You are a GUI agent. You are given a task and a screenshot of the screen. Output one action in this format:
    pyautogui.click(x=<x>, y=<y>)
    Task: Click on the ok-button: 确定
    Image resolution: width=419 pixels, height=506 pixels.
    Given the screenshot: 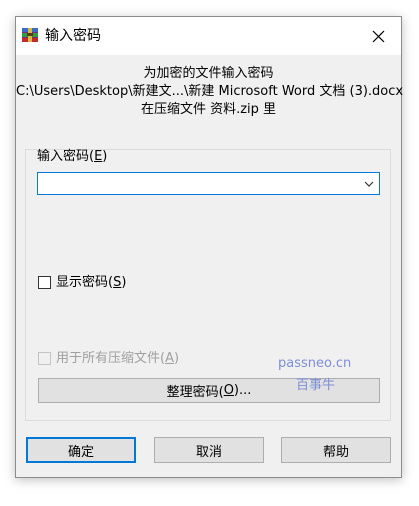 What is the action you would take?
    pyautogui.click(x=81, y=450)
    